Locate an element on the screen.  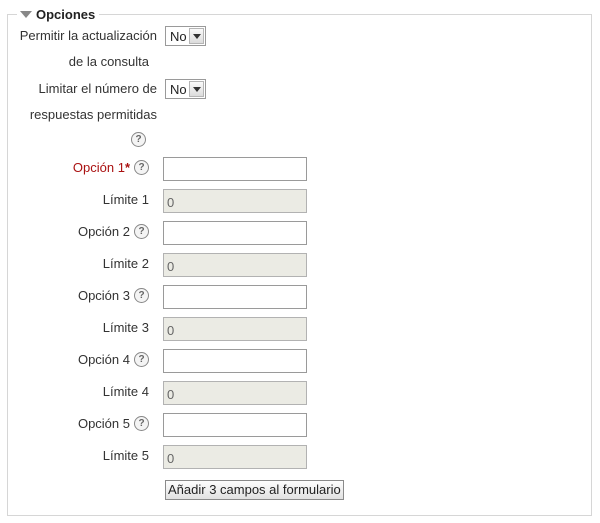
limit-5-input: 0 is located at coordinates (235, 457).